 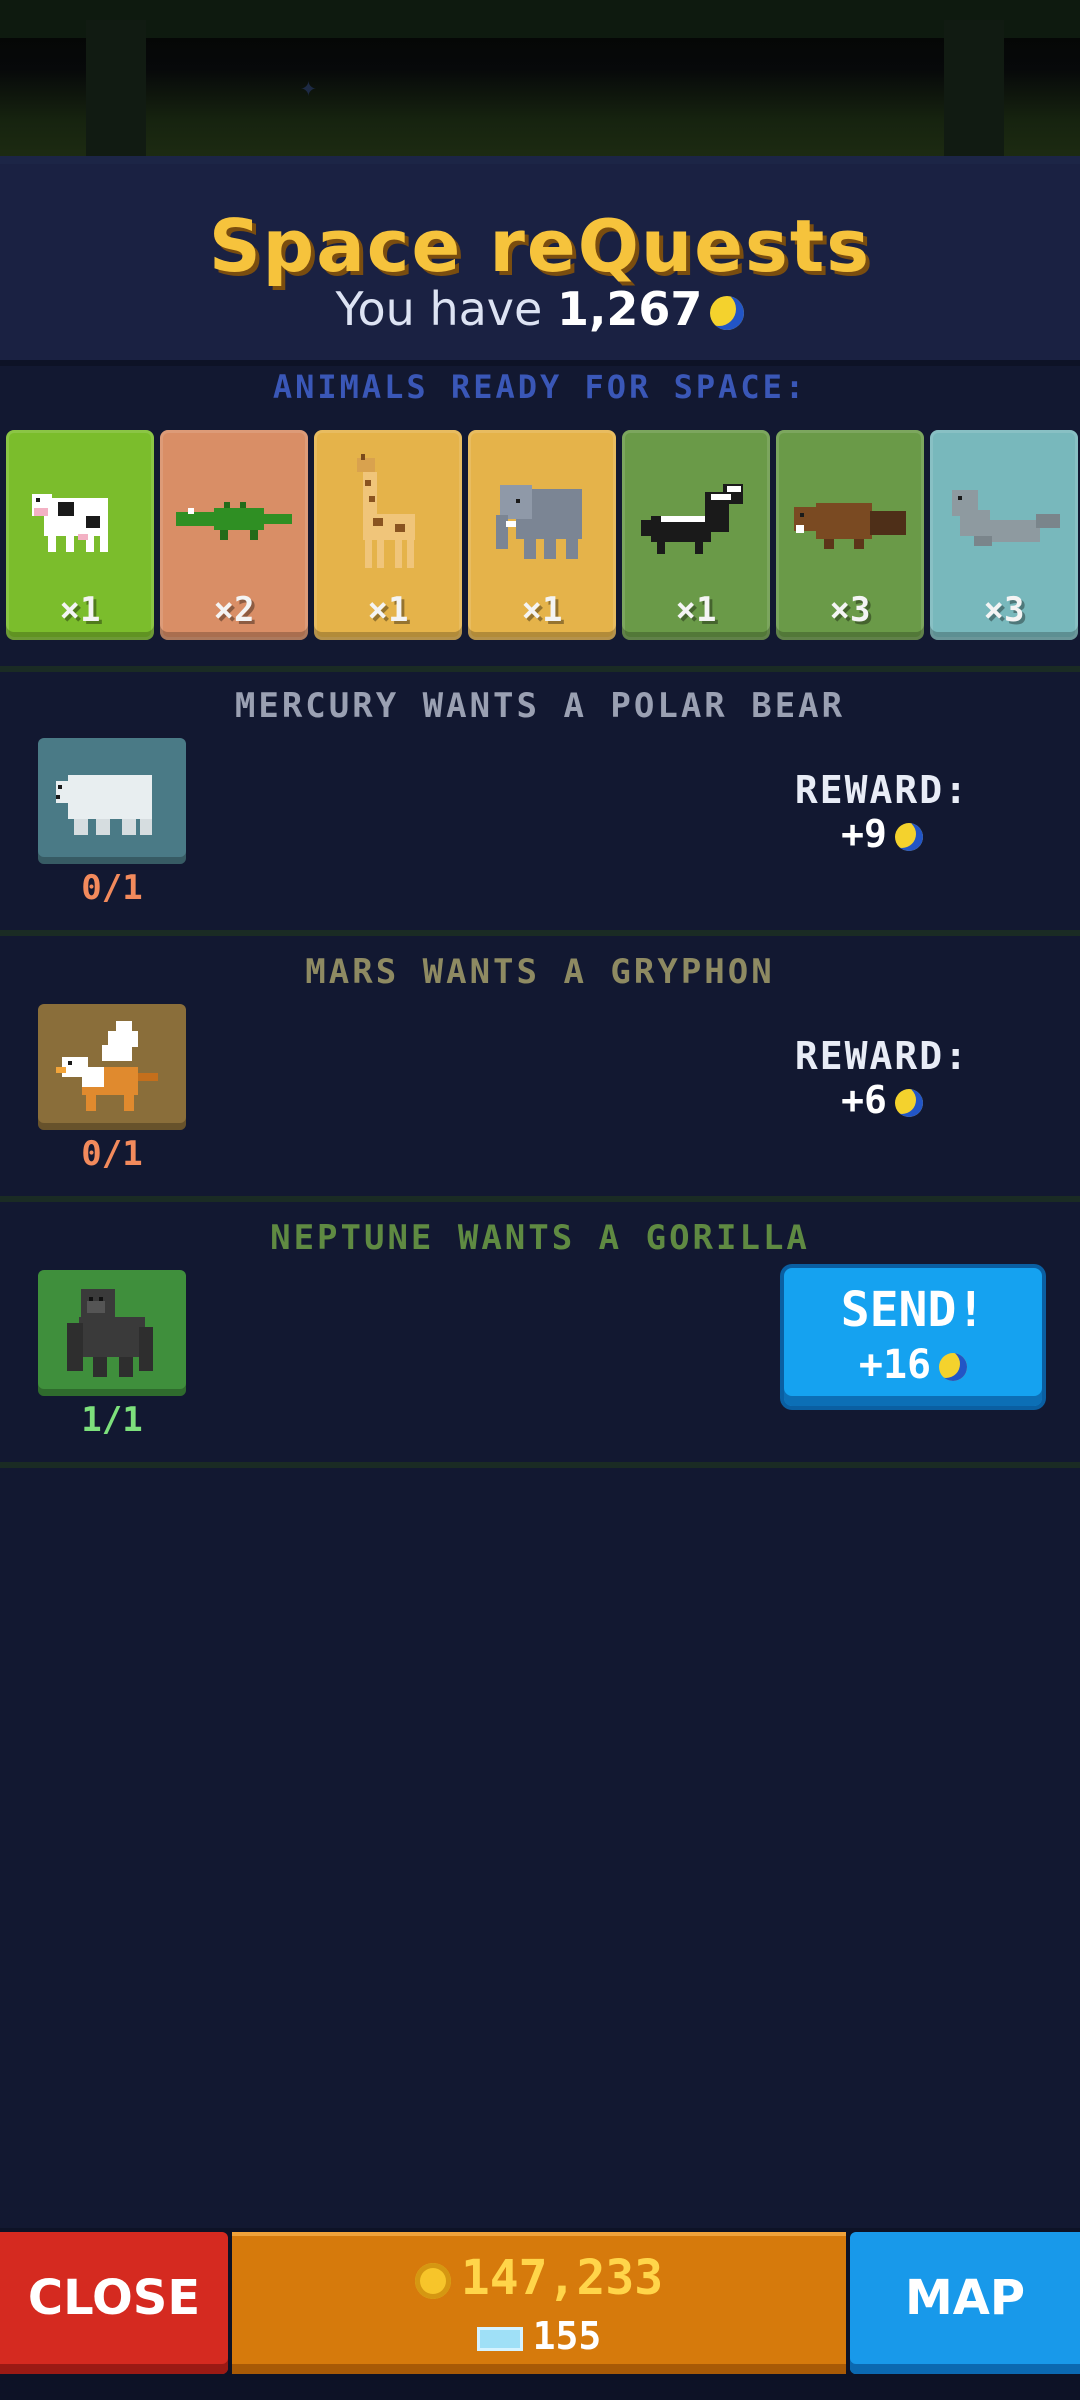 I want to click on request-title: NEPTUNE WANTS A GORILLA, so click(x=540, y=1238).